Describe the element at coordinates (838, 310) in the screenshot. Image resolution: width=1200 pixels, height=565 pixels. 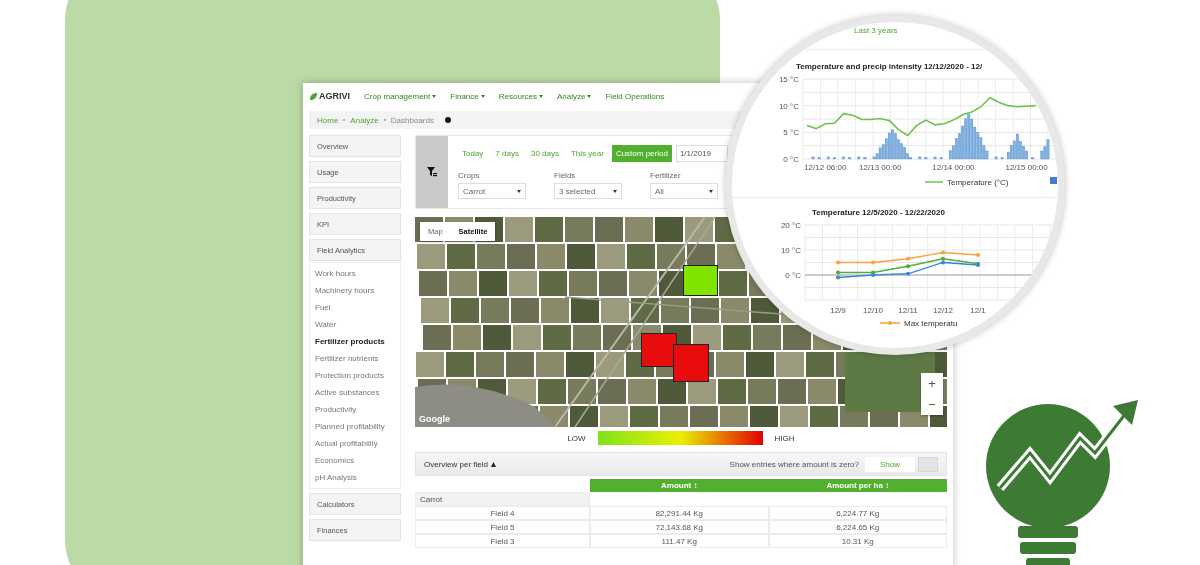
I see `x-tick-label: 12/9` at that location.